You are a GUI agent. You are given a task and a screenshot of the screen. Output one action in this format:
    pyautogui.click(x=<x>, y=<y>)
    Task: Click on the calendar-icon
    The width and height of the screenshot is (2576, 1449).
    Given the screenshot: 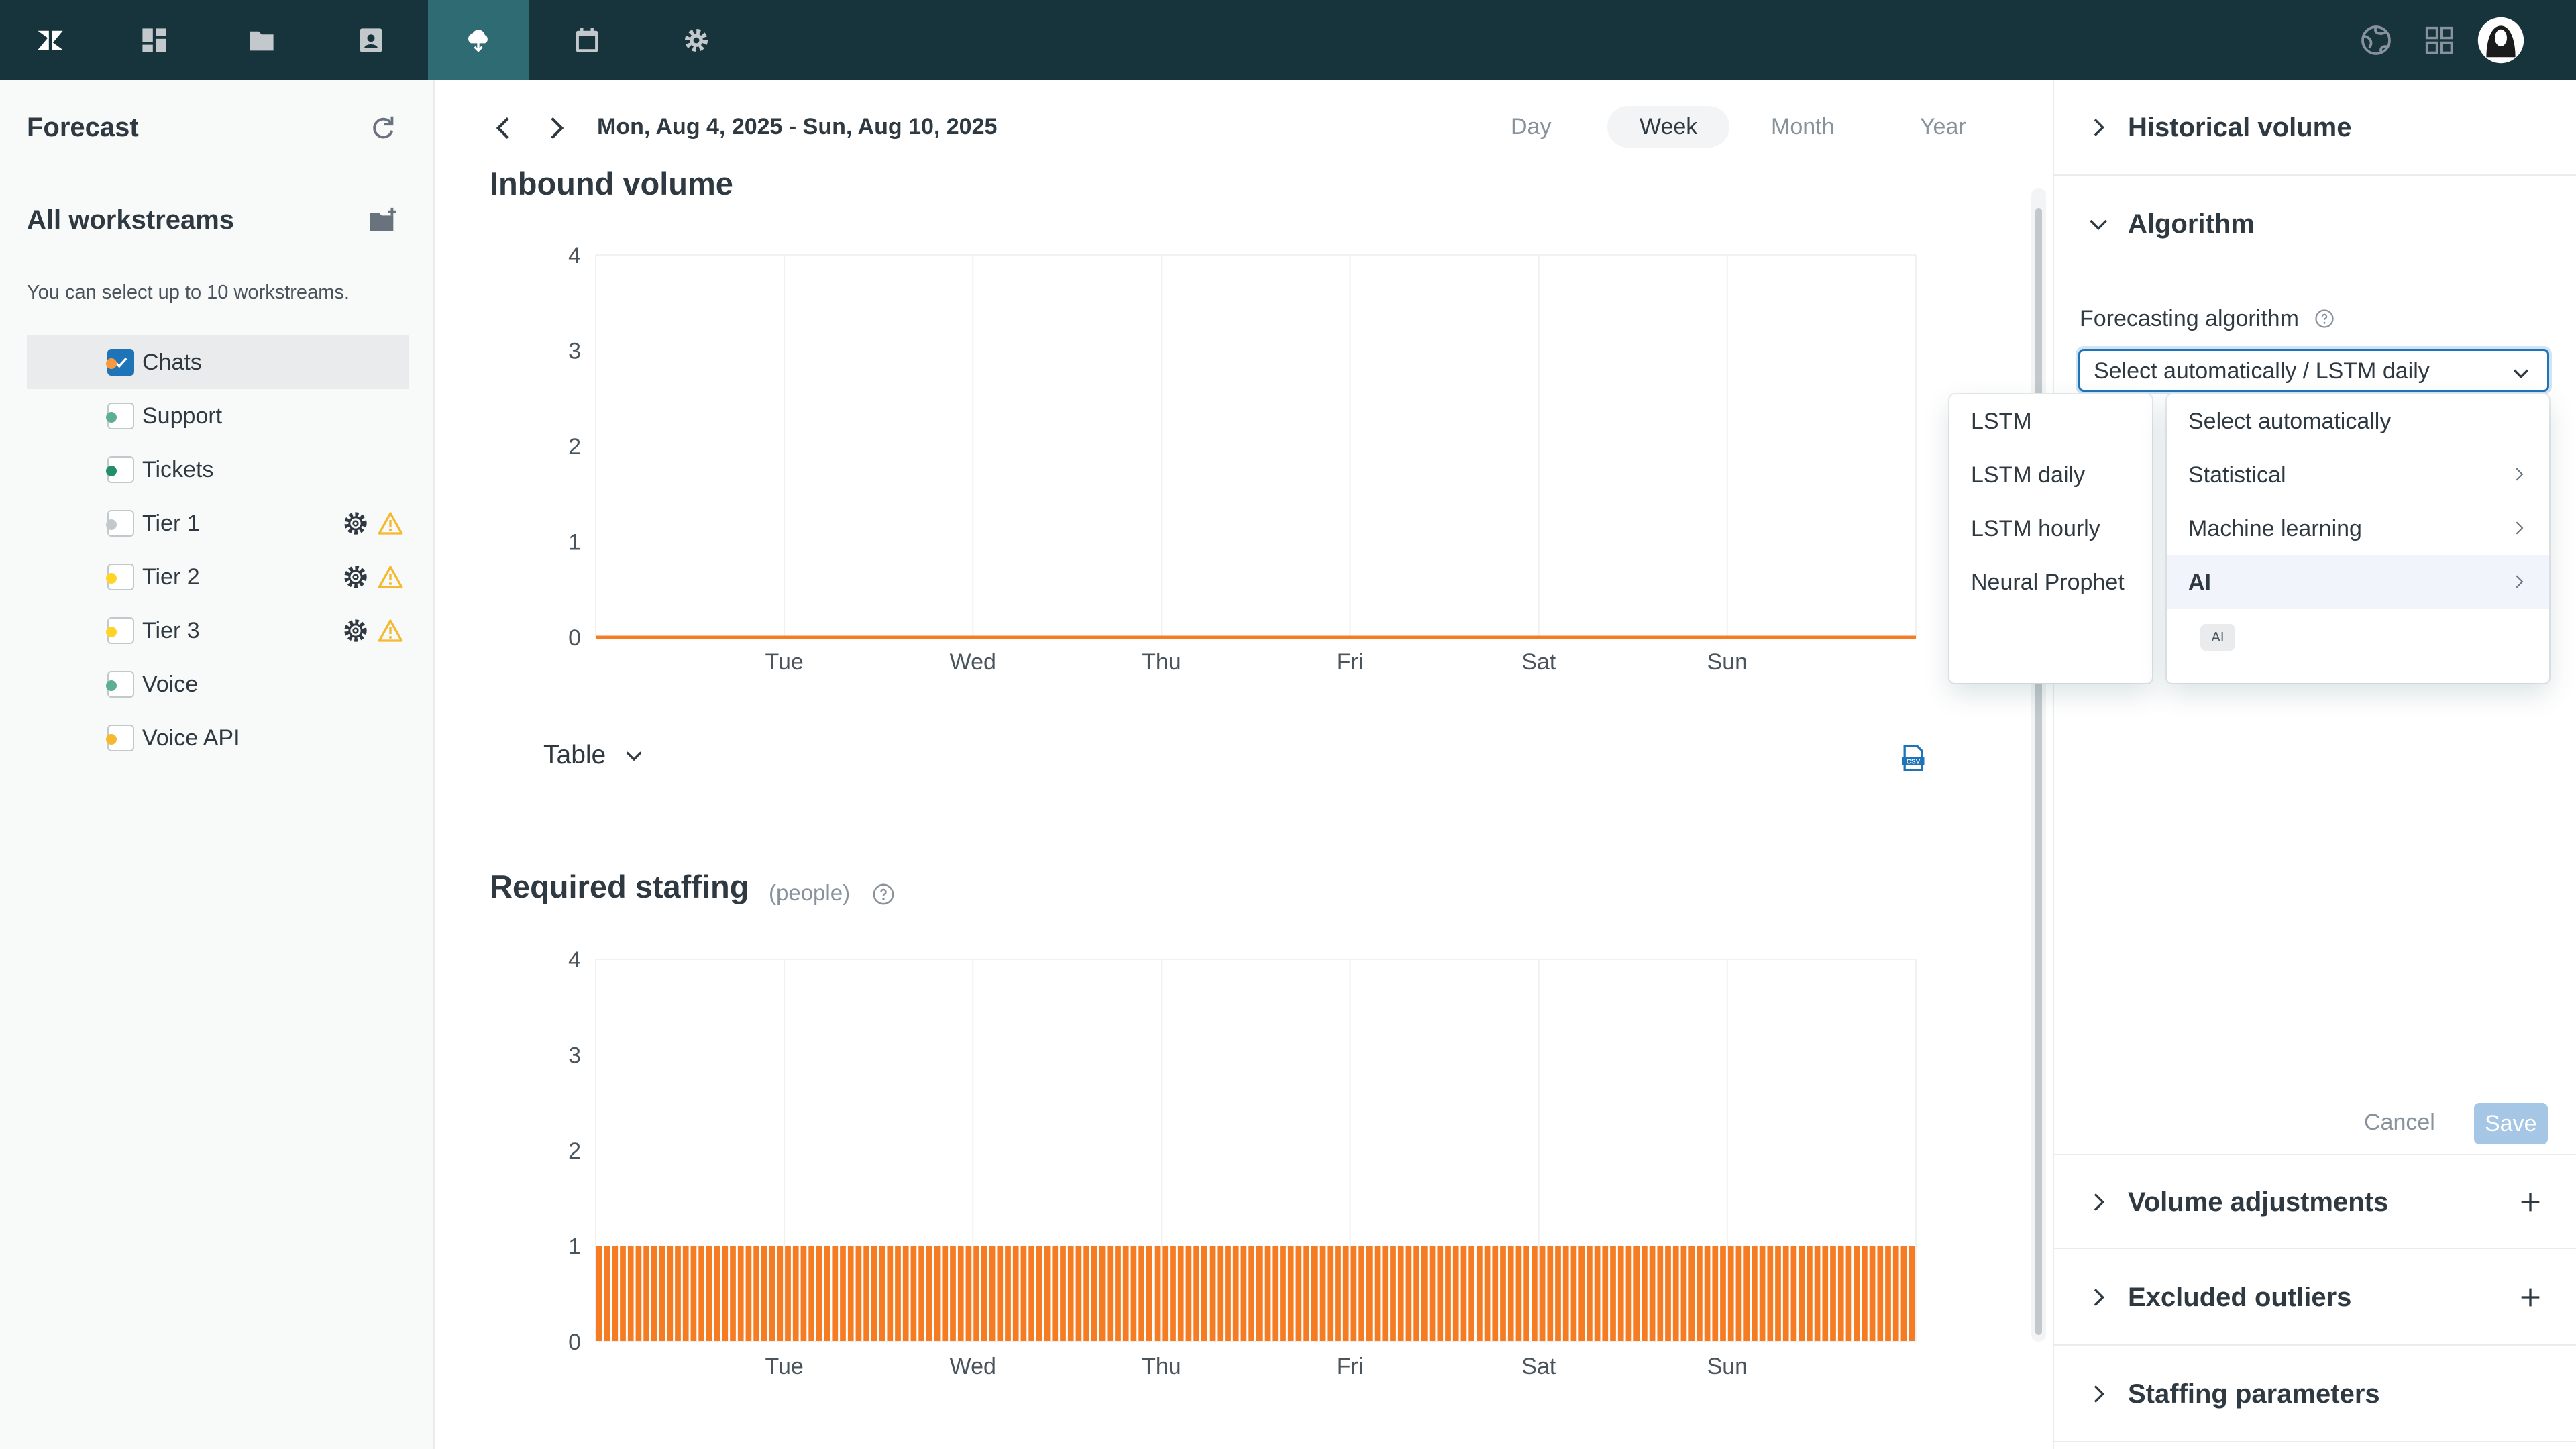 What is the action you would take?
    pyautogui.click(x=587, y=40)
    